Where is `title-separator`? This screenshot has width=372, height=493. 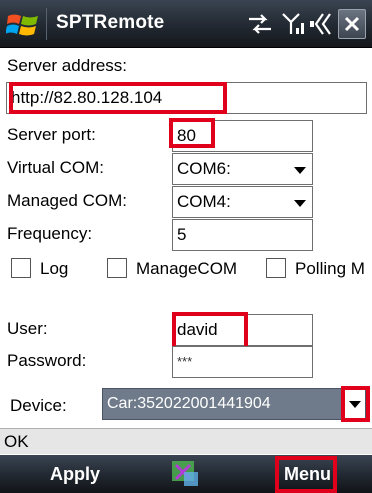
title-separator is located at coordinates (46, 24).